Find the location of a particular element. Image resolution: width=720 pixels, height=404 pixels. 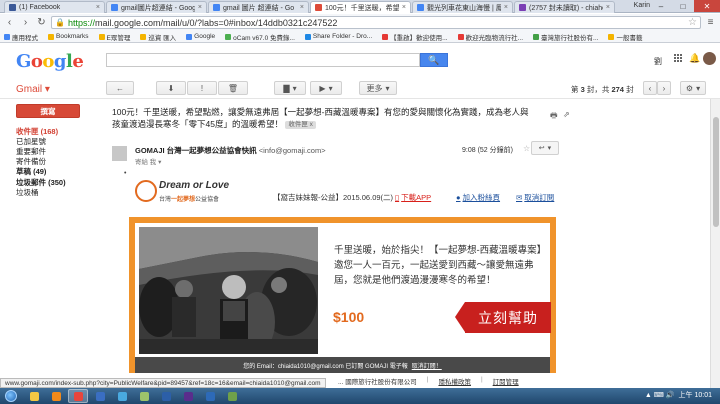

browser-tab: gmail 圖片 超連結 - Go × is located at coordinates (258, 7).